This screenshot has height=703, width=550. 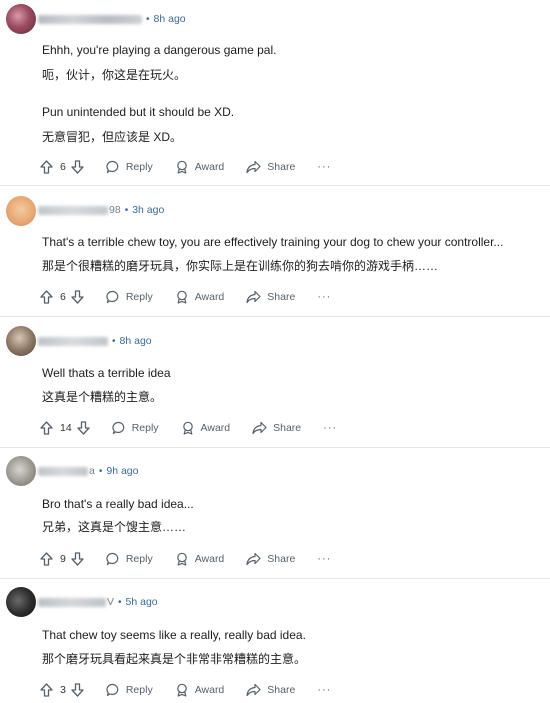 I want to click on timestamp: 5h ago, so click(x=142, y=602).